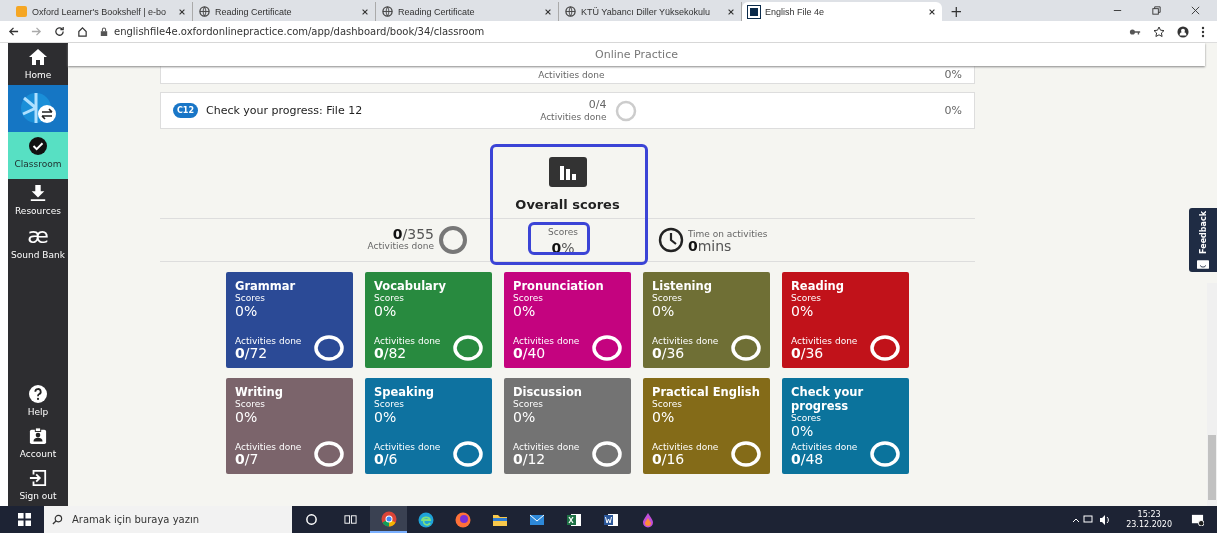  What do you see at coordinates (1183, 31) in the screenshot?
I see `profile-icon` at bounding box center [1183, 31].